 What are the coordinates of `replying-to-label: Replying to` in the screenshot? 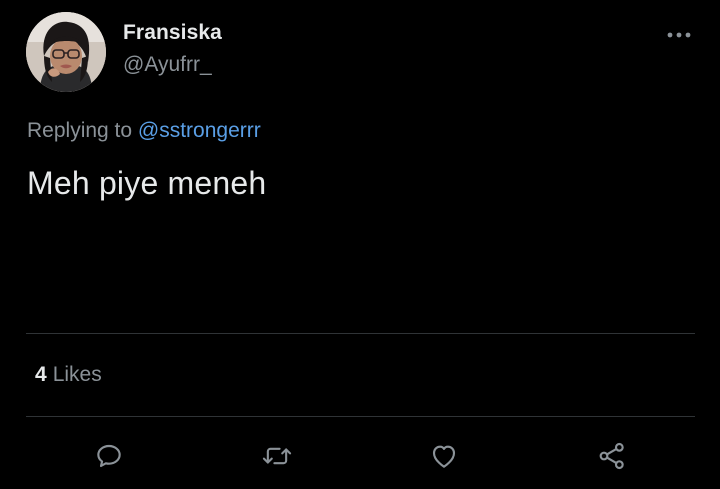 It's located at (80, 130).